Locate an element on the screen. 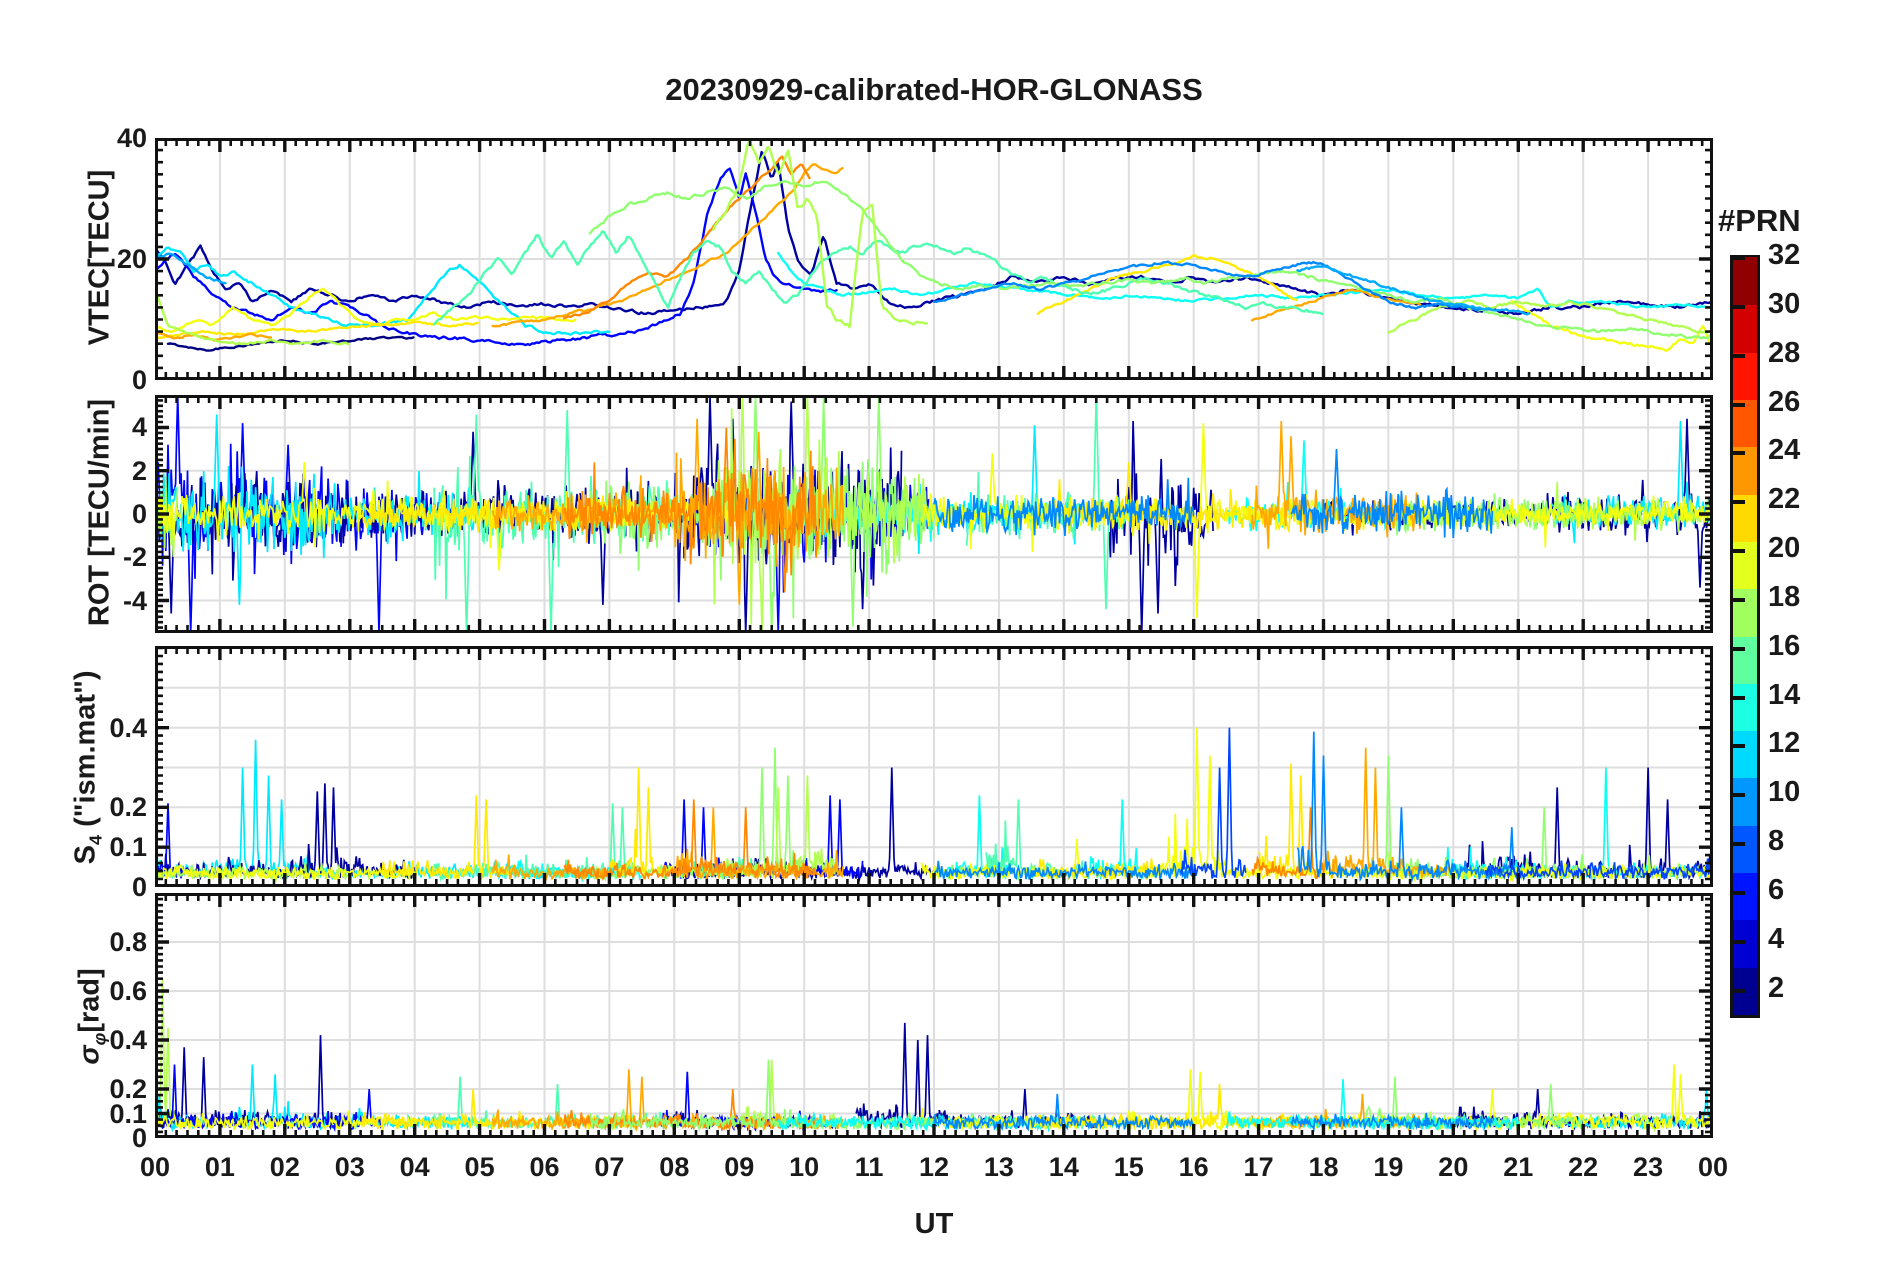 The image size is (1902, 1272). y-tick-label-s4: 0 is located at coordinates (139, 887).